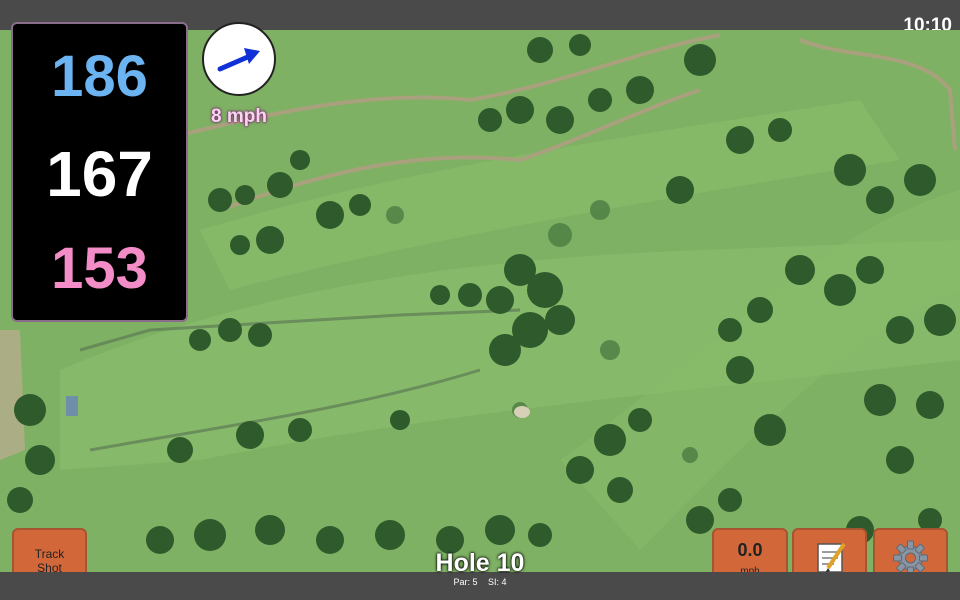 This screenshot has height=600, width=960. I want to click on hole-stroke-index: SI: 4, so click(497, 582).